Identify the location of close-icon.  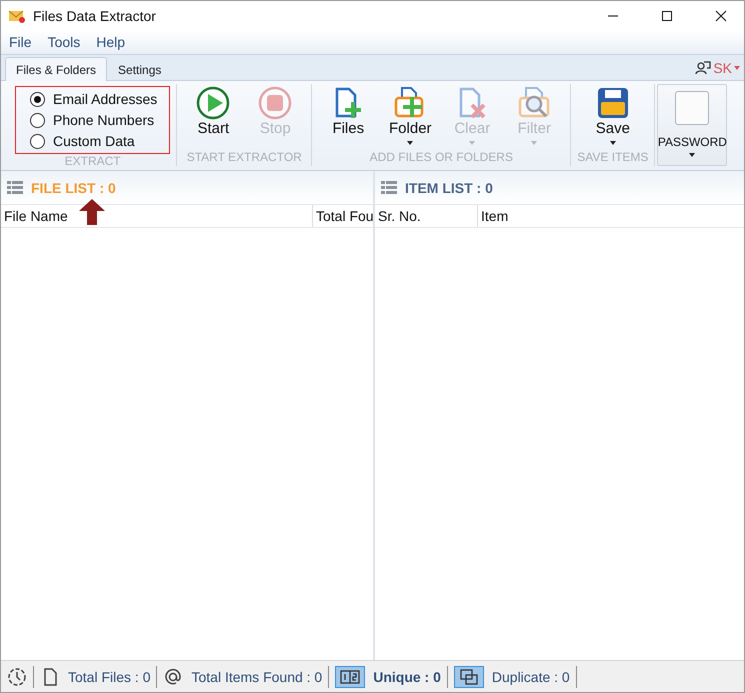
(721, 16).